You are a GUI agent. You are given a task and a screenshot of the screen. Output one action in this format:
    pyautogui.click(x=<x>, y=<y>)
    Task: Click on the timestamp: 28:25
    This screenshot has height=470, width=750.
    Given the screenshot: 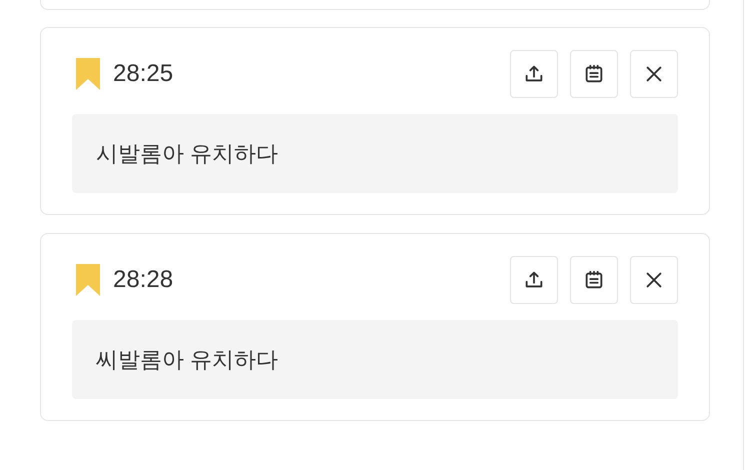 What is the action you would take?
    pyautogui.click(x=143, y=74)
    